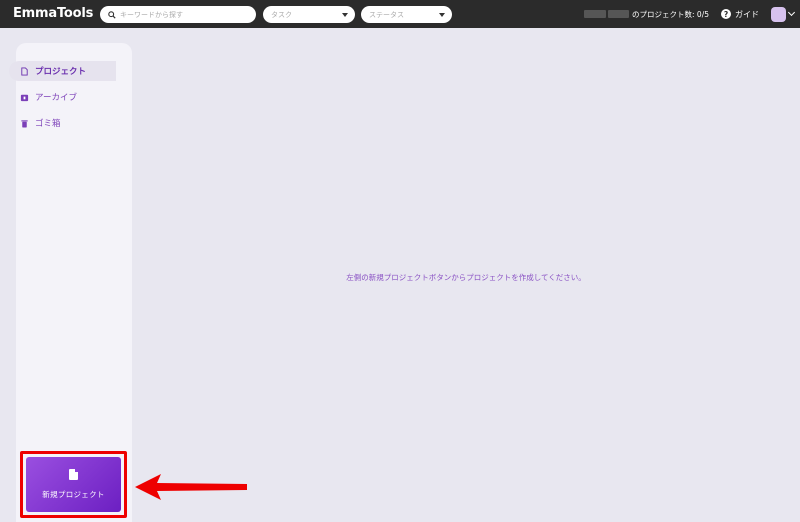 The image size is (800, 522). Describe the element at coordinates (386, 14) in the screenshot. I see `status-filter-value: ステータス` at that location.